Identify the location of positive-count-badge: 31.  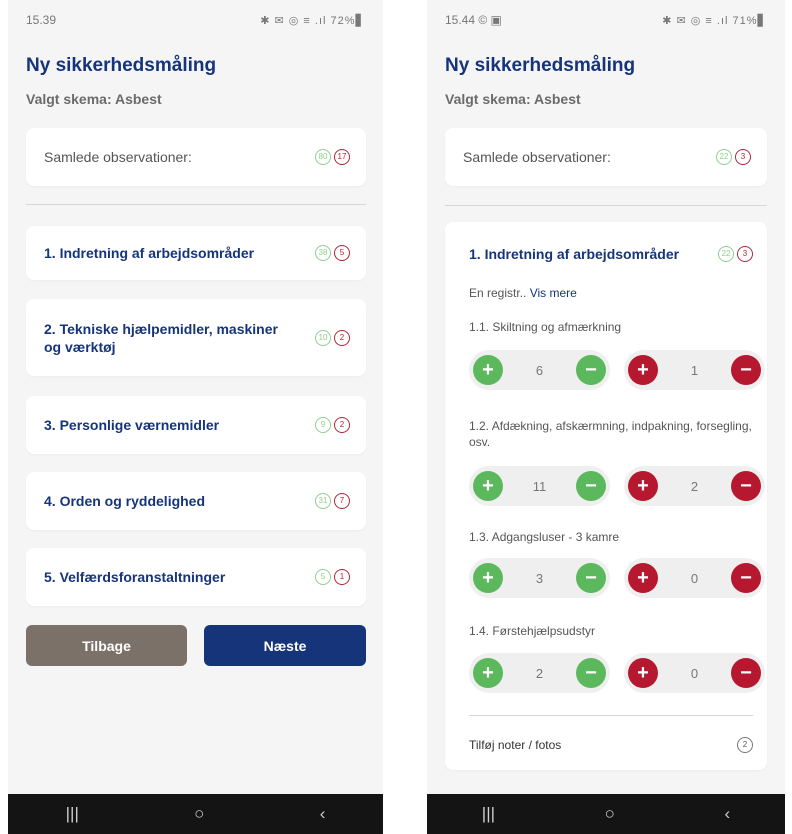
(323, 501).